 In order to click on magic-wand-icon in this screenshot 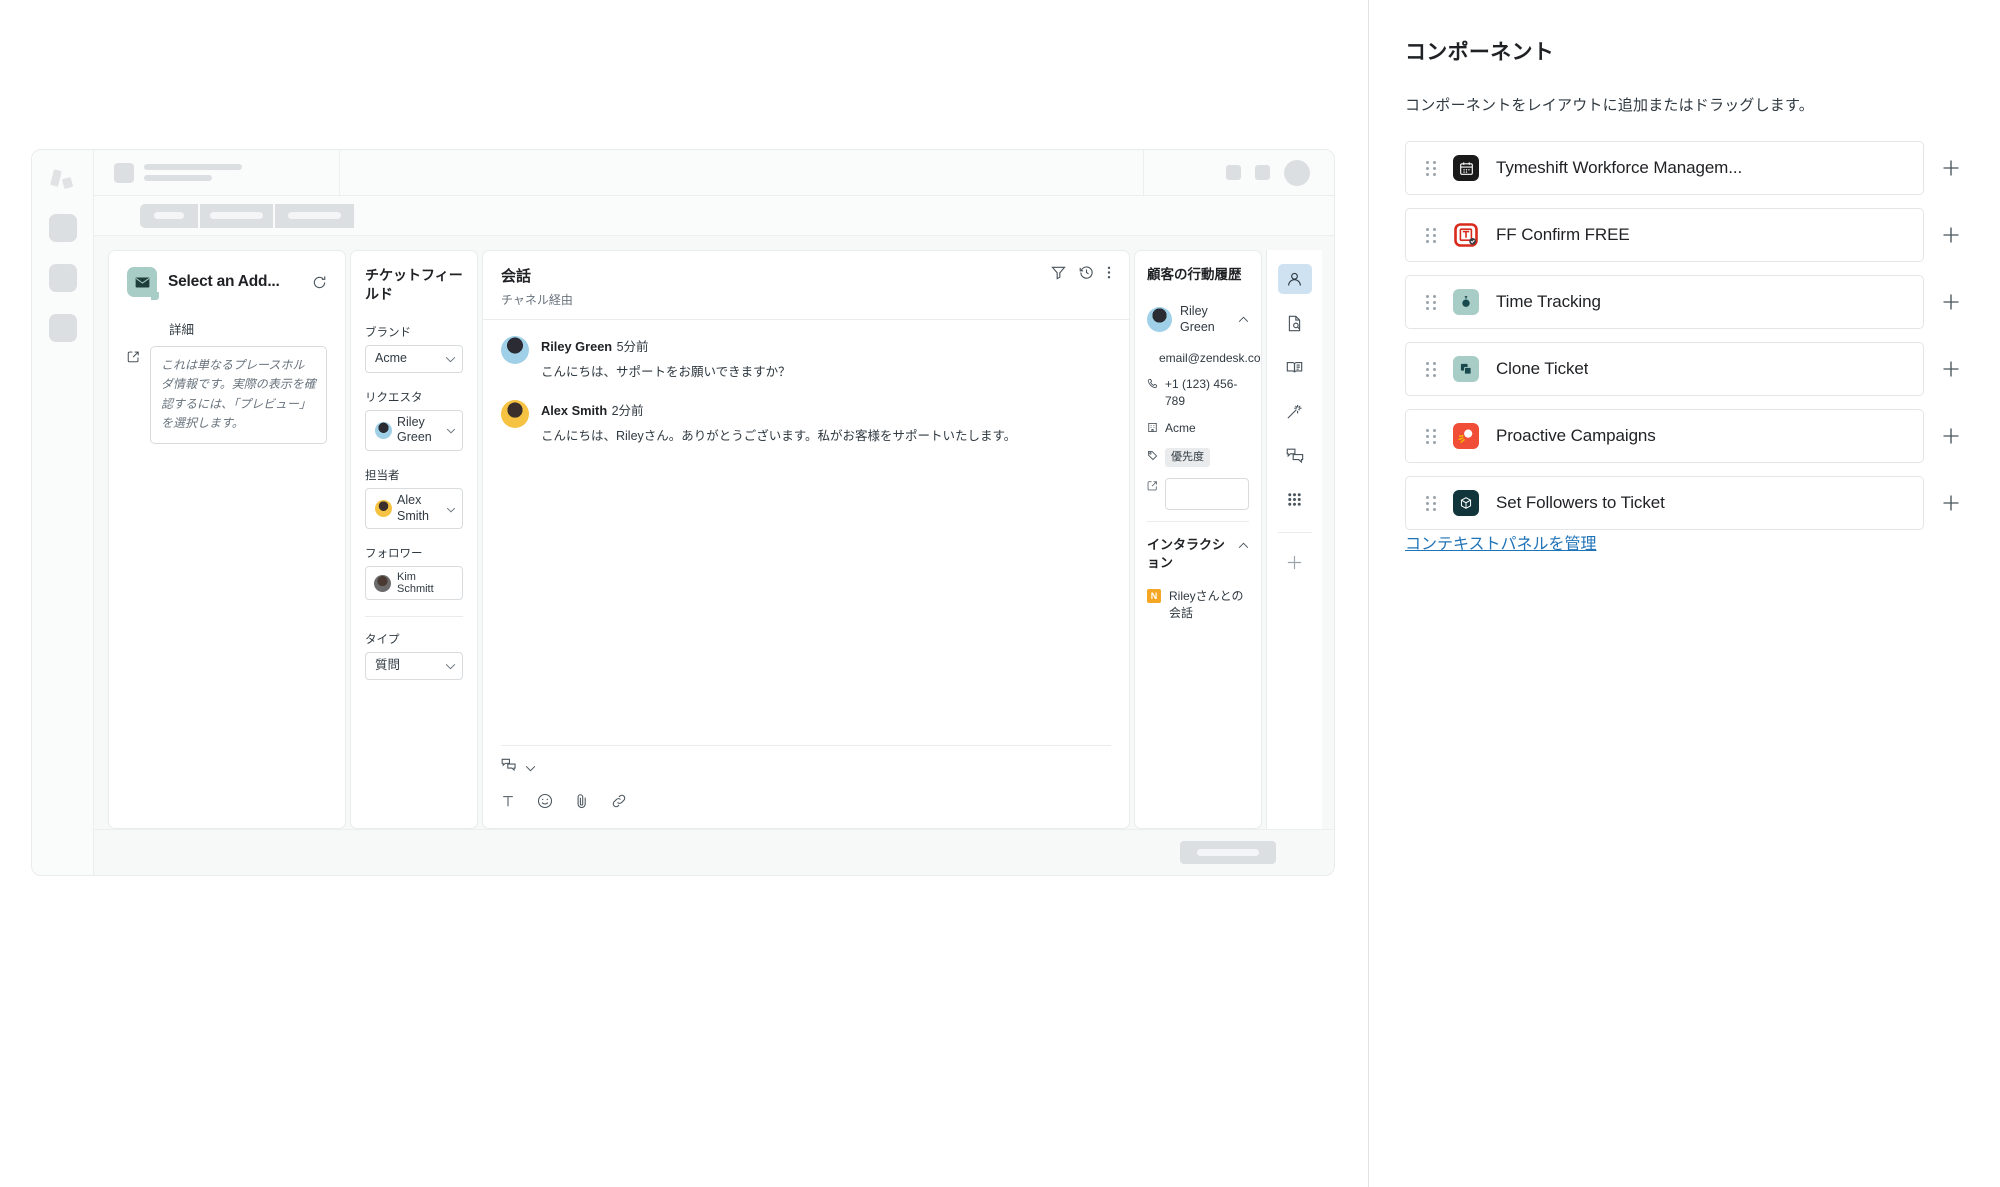, I will do `click(1295, 411)`.